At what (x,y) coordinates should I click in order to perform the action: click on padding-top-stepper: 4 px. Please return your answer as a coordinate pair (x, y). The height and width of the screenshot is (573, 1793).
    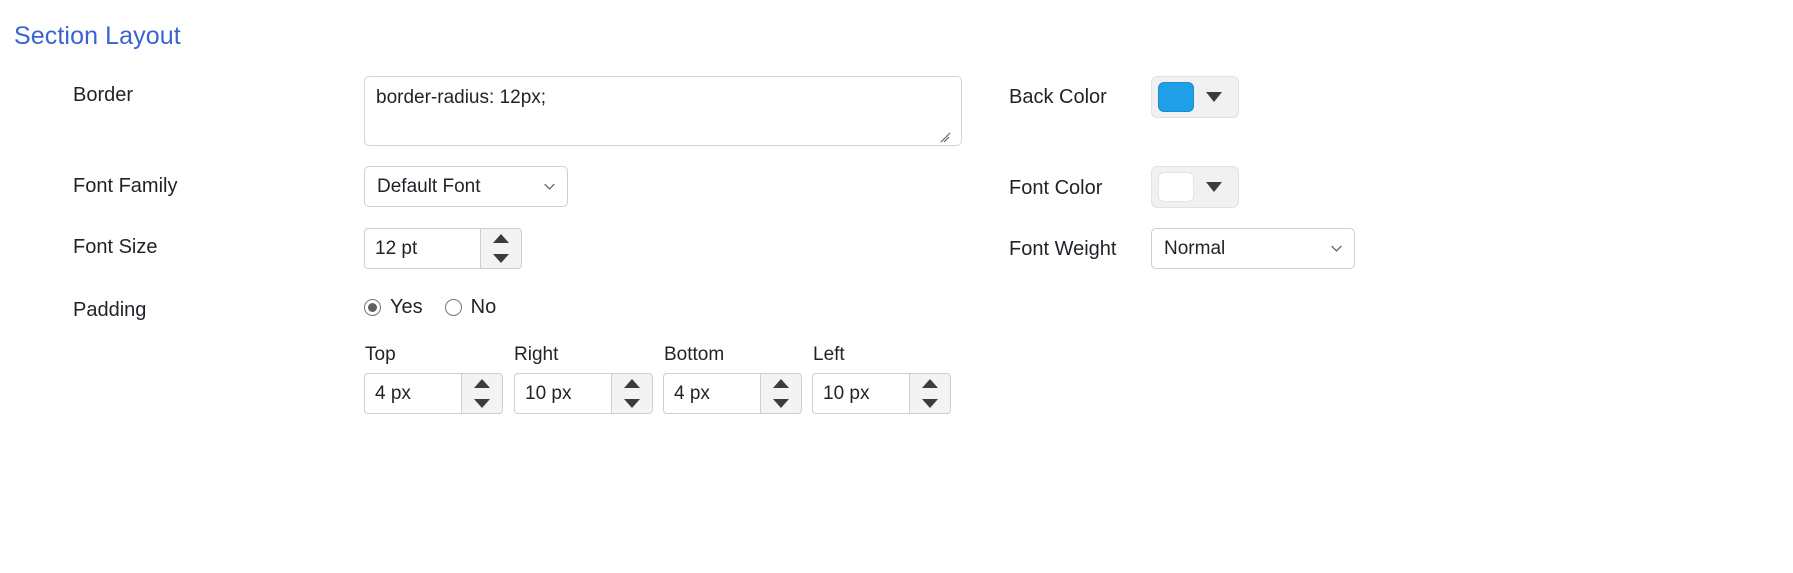
    Looking at the image, I should click on (433, 393).